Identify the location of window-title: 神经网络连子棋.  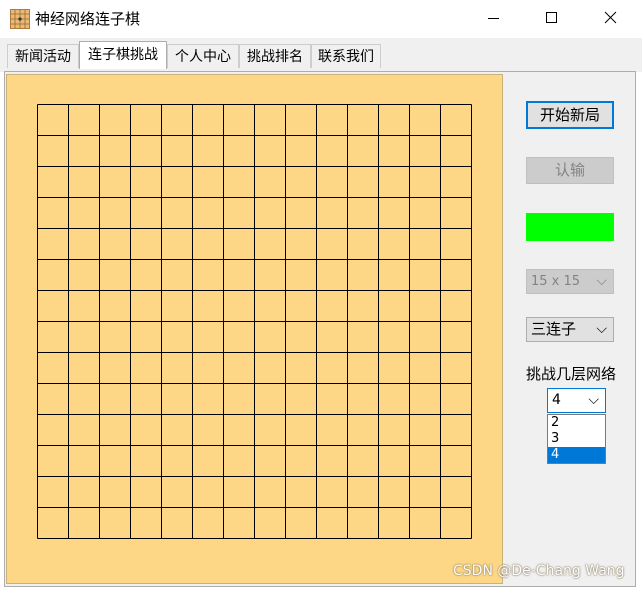
(88, 19).